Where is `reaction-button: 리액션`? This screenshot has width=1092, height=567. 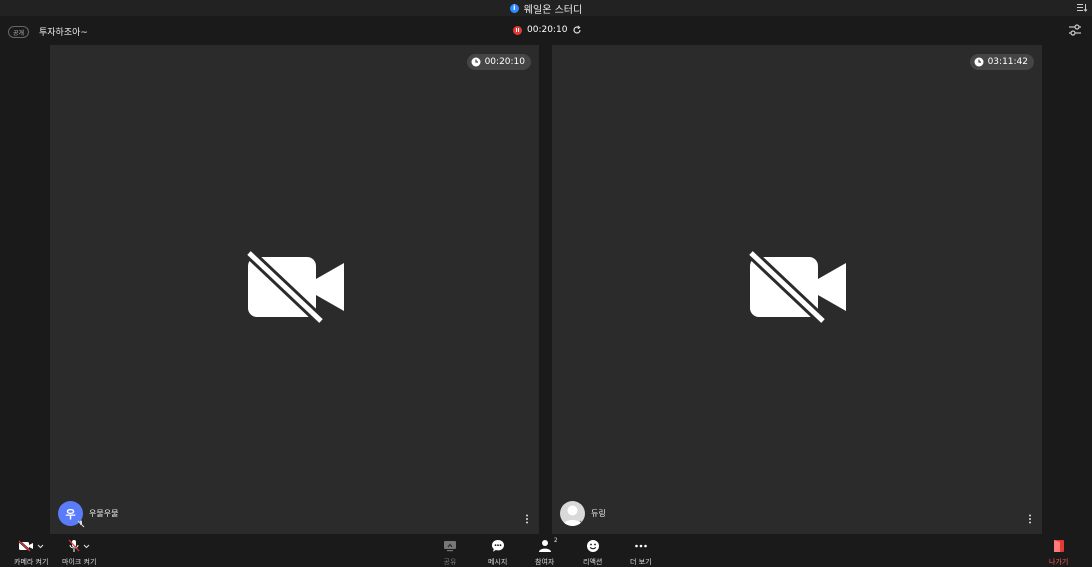 reaction-button: 리액션 is located at coordinates (592, 552).